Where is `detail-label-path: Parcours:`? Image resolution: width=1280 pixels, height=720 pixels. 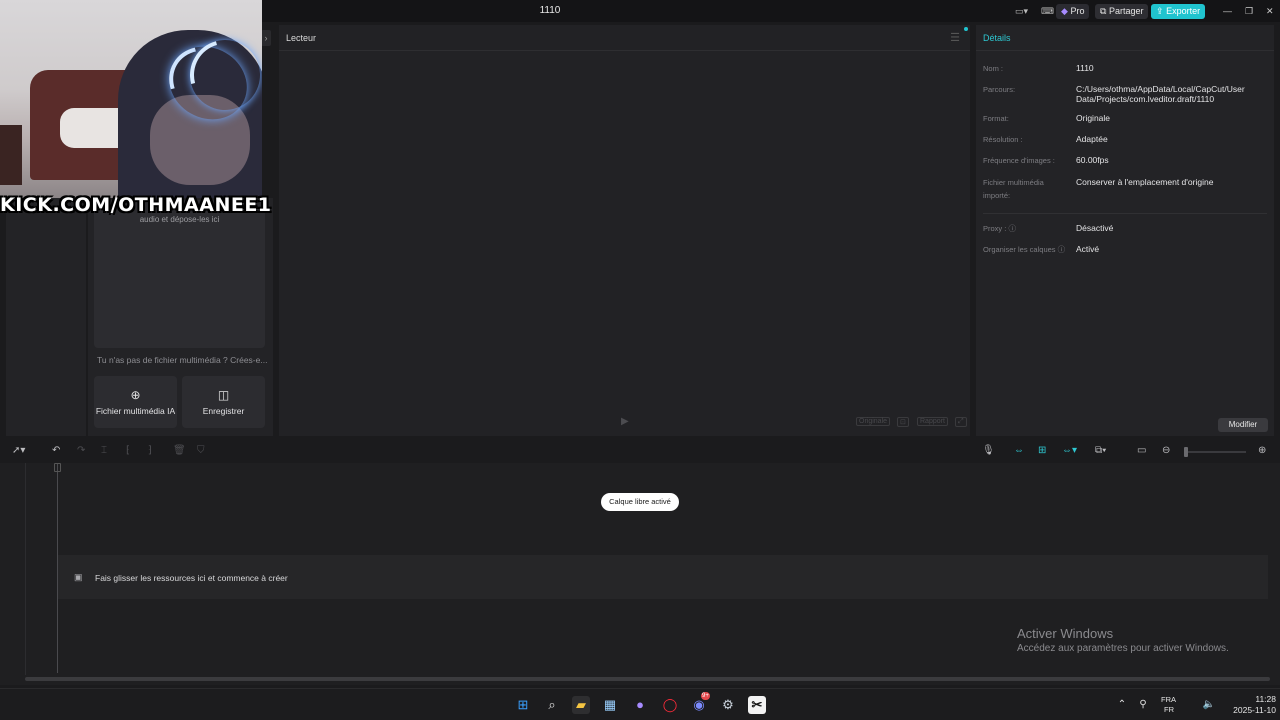 detail-label-path: Parcours: is located at coordinates (999, 89).